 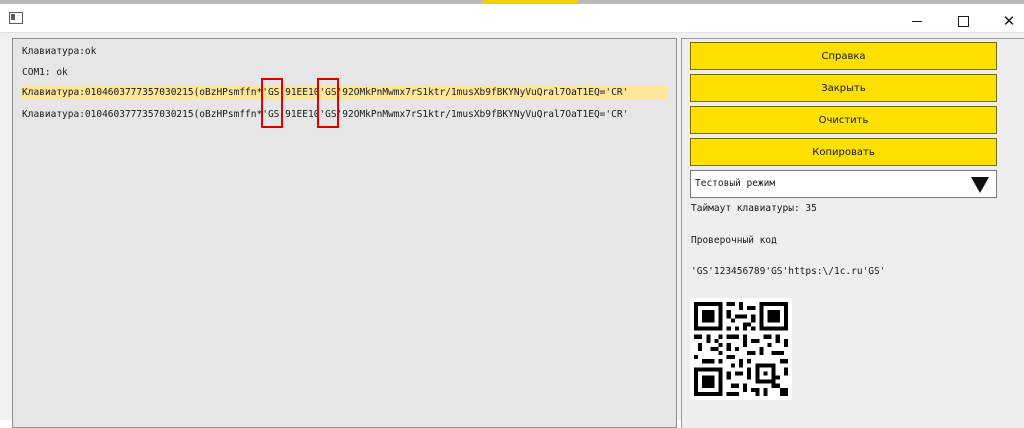 I want to click on verify-code-label: Проверочный код, so click(x=734, y=240).